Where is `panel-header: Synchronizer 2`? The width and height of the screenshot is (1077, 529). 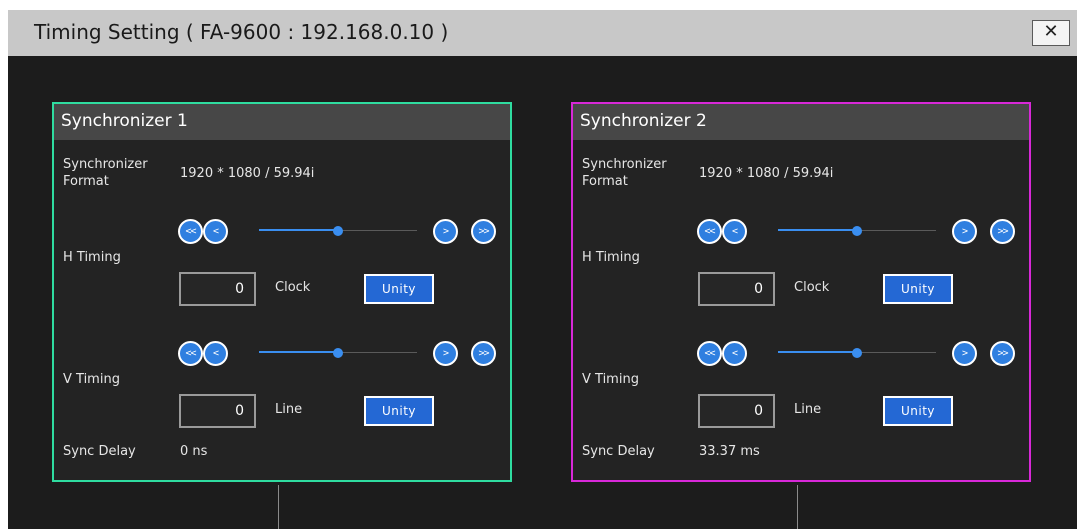
panel-header: Synchronizer 2 is located at coordinates (801, 122).